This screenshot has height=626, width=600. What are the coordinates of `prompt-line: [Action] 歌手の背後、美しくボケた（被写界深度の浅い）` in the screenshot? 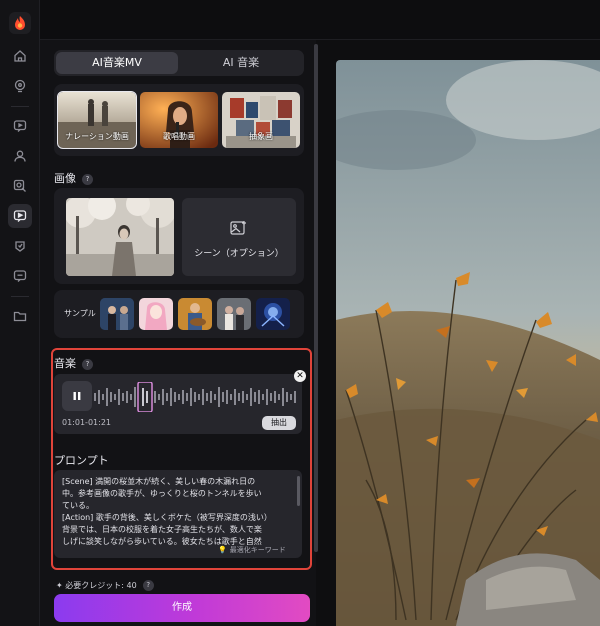 It's located at (167, 517).